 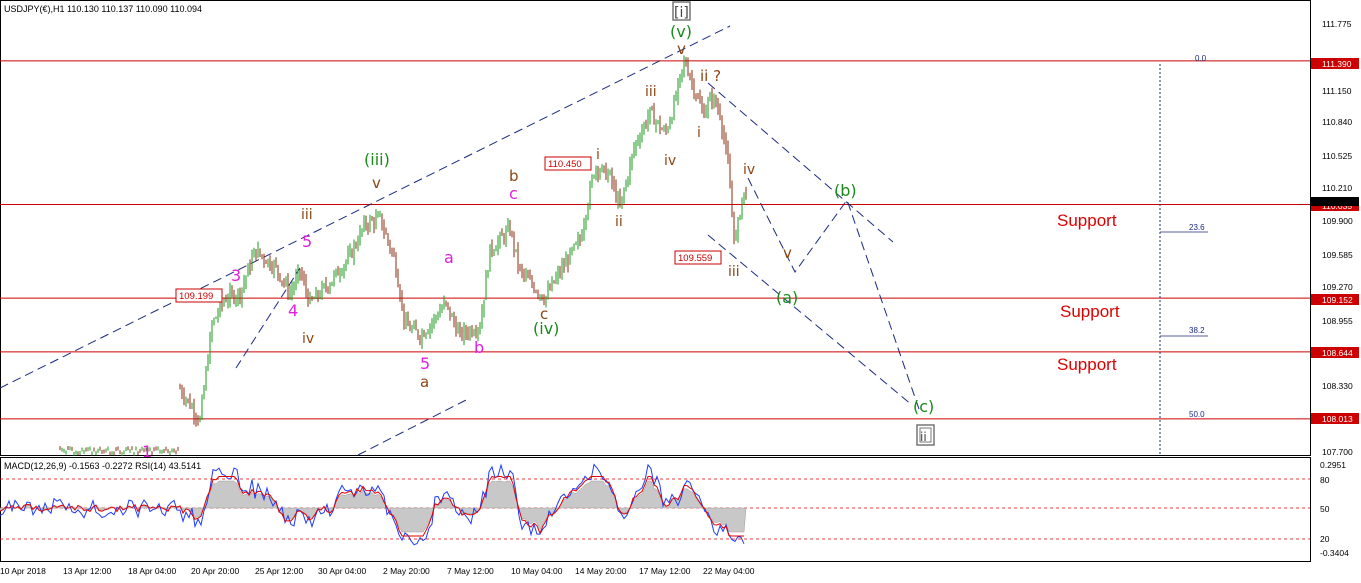 I want to click on time-tick: 10 Apr 2018, so click(x=23, y=571).